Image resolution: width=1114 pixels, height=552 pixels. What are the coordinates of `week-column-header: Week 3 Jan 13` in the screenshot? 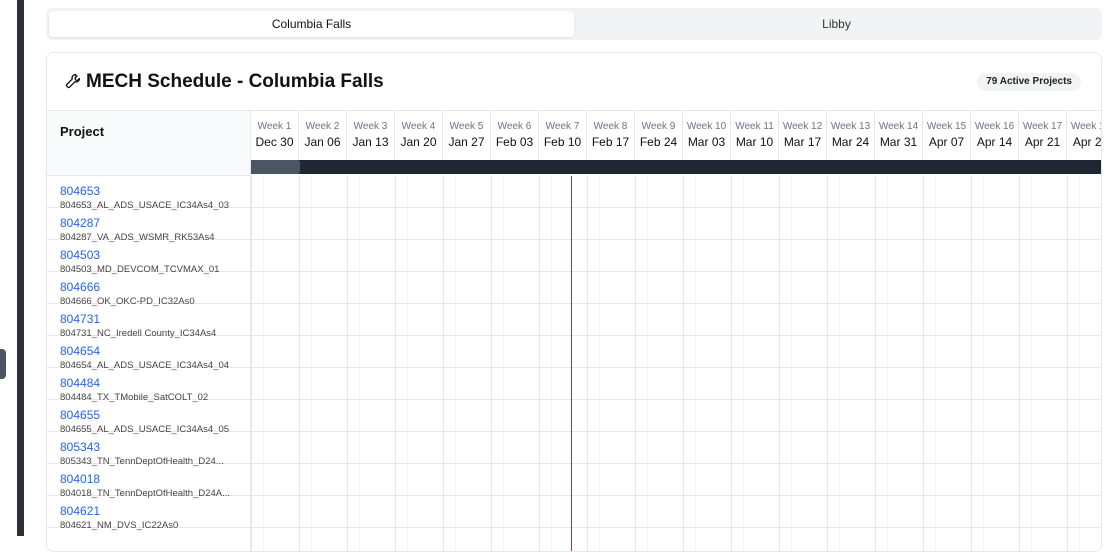 It's located at (371, 135).